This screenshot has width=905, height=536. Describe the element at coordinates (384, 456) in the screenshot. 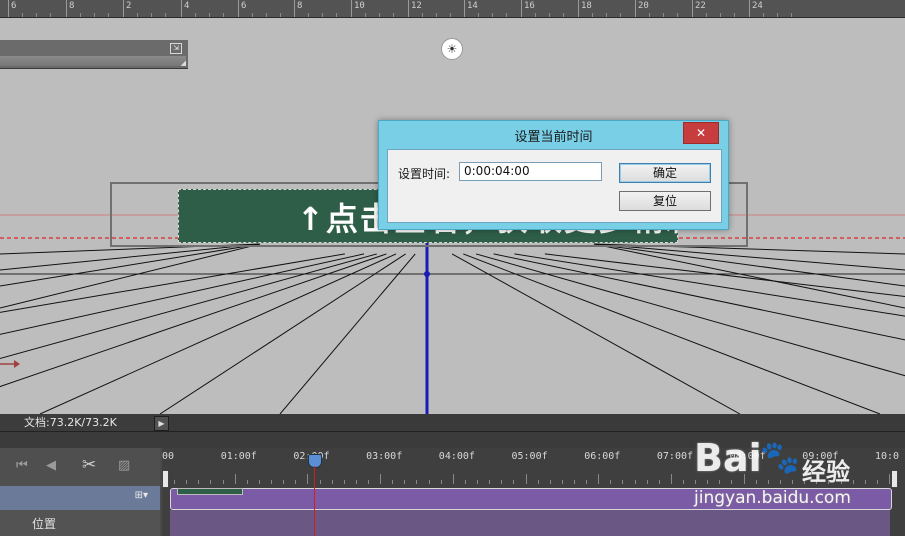

I see `timeline-tick-label: 03:00f` at that location.